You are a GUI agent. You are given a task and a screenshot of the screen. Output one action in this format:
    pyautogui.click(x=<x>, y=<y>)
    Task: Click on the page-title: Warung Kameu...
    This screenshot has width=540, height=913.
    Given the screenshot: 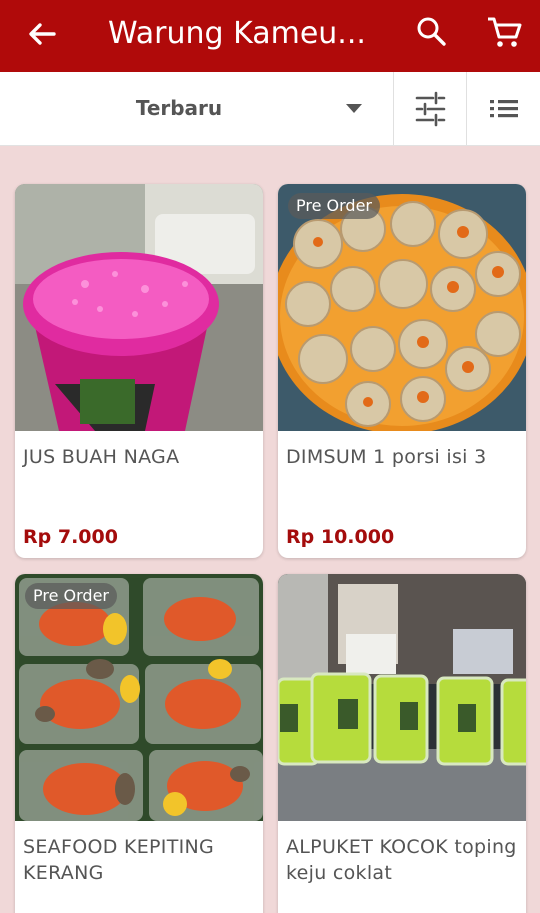 What is the action you would take?
    pyautogui.click(x=237, y=33)
    